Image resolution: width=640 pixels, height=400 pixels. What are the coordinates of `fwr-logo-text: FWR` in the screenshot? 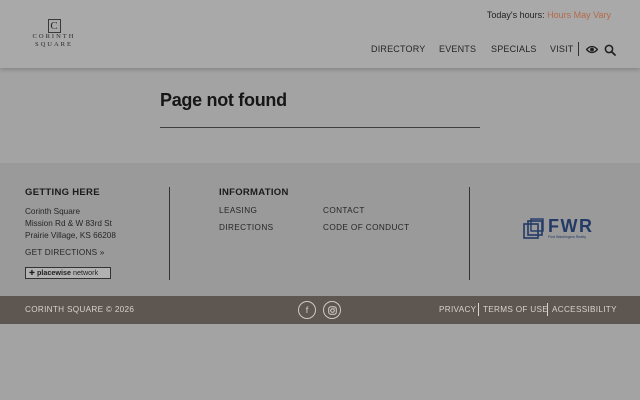 It's located at (570, 226).